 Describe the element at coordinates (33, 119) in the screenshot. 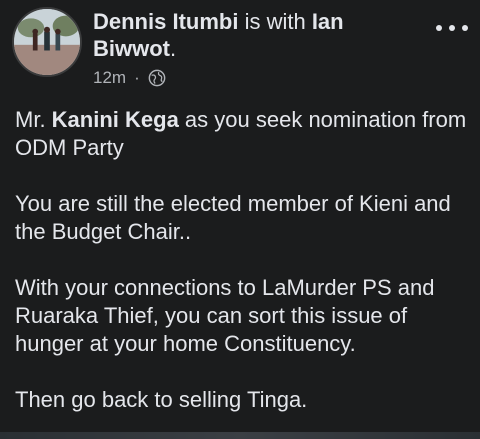

I see `p1-prefix: Mr.` at that location.